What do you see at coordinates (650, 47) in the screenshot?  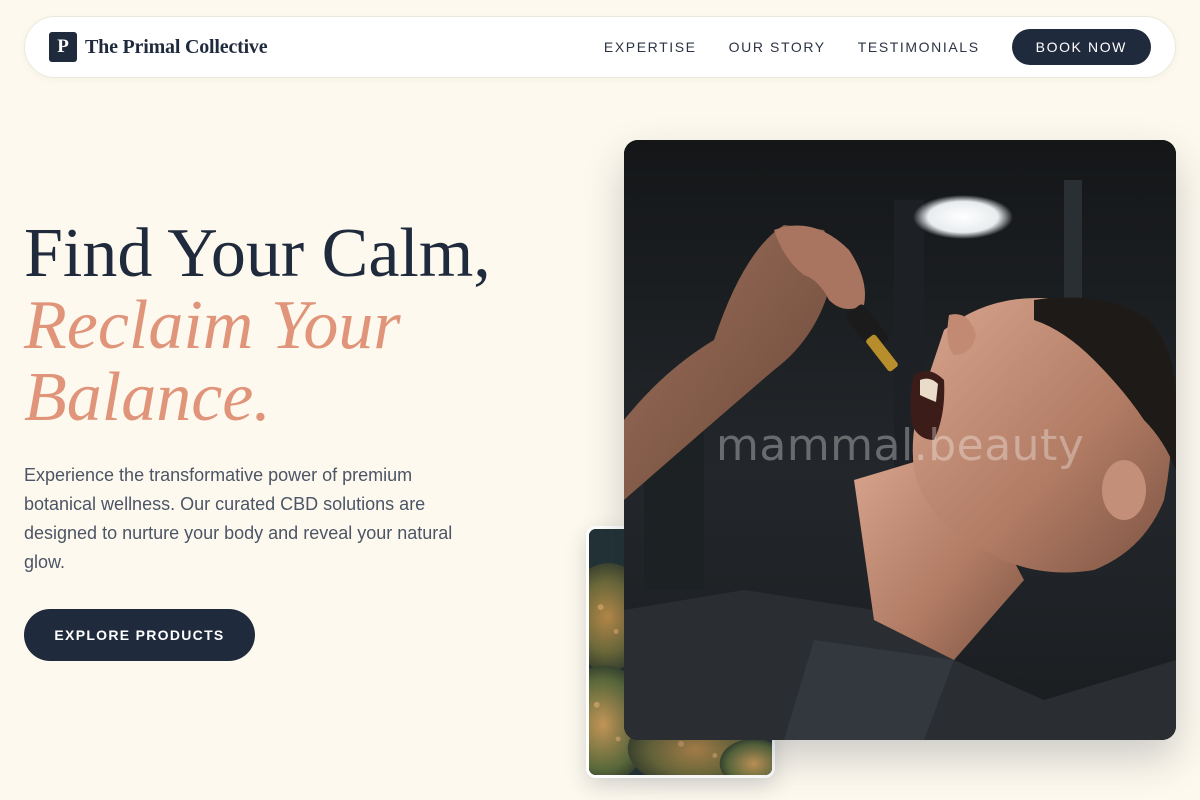 I see `nav-link-expertise: EXPERTISE` at bounding box center [650, 47].